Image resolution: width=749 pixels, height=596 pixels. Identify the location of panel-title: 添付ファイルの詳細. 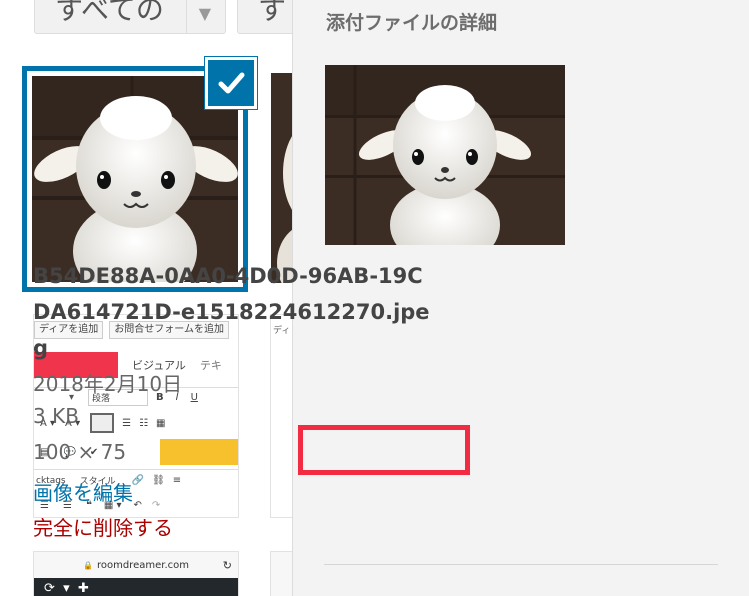
(412, 23).